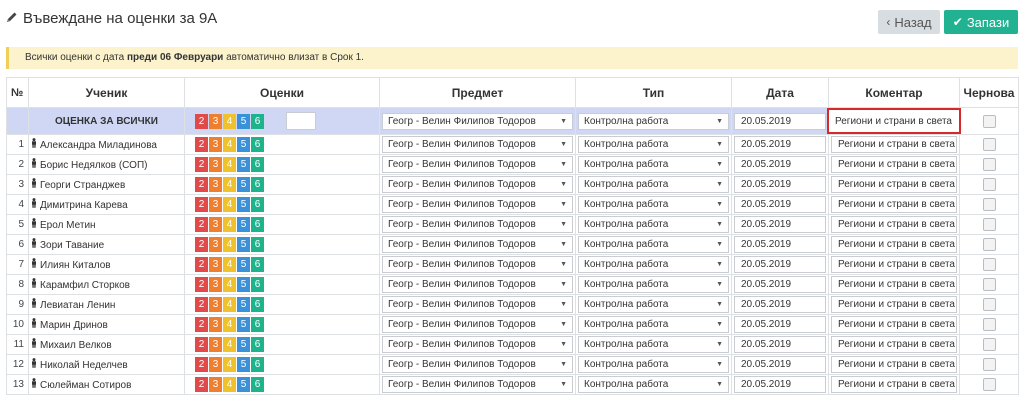 The width and height of the screenshot is (1024, 411). I want to click on save-button: ✔ Запази, so click(981, 22).